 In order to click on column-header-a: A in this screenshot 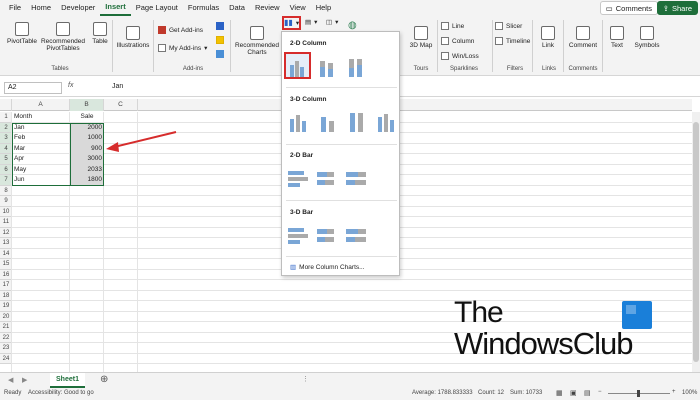, I will do `click(41, 105)`.